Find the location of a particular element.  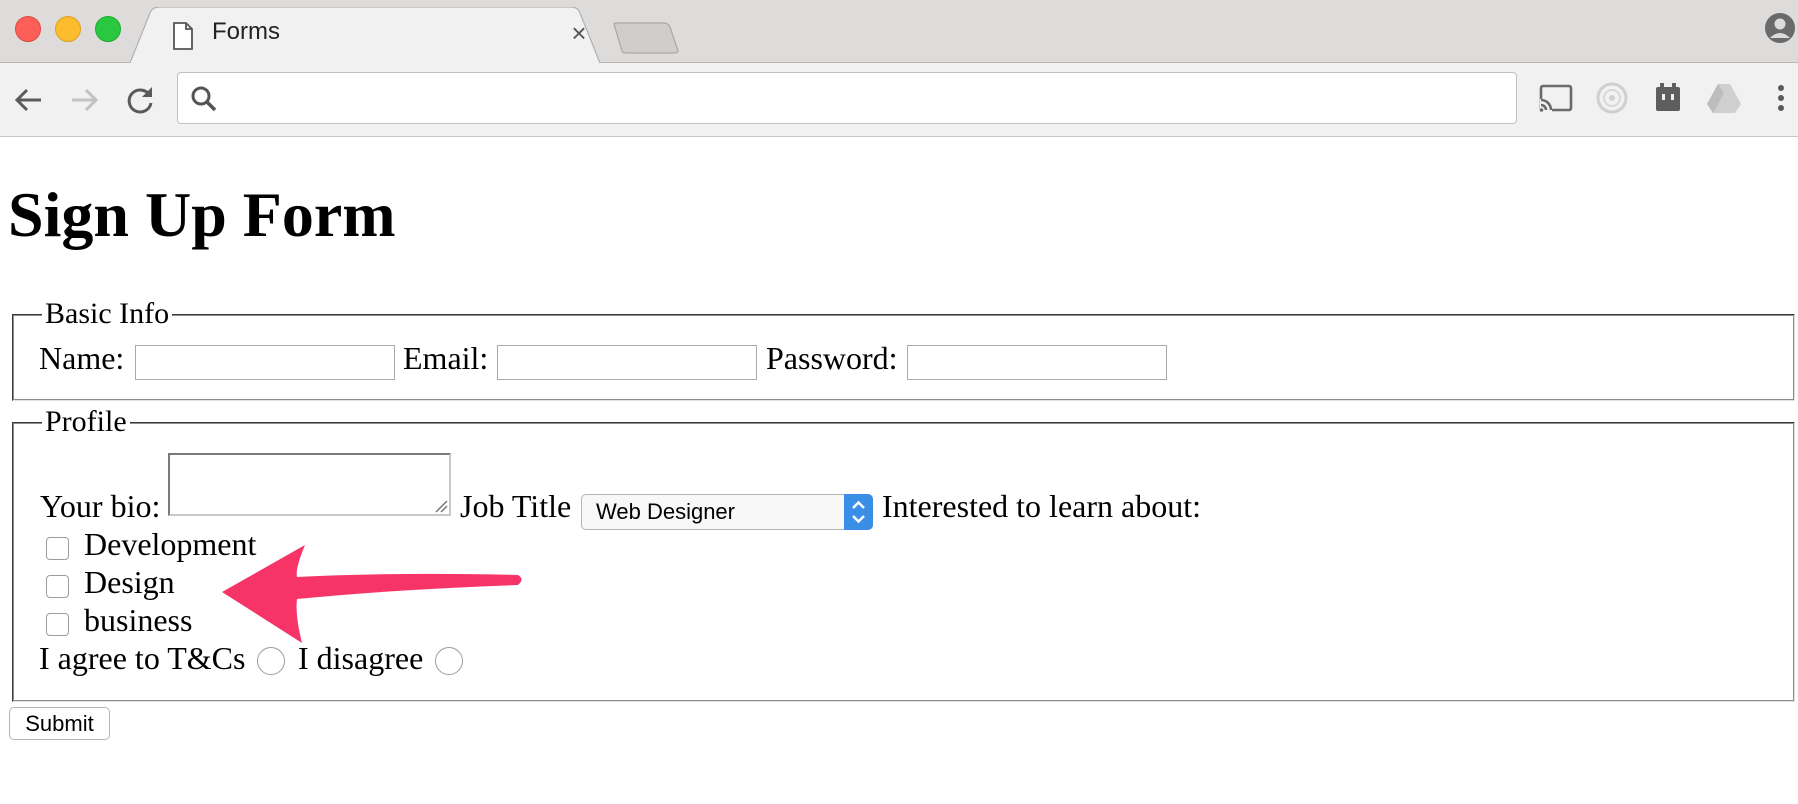

menu-dots-icon is located at coordinates (1780, 98).